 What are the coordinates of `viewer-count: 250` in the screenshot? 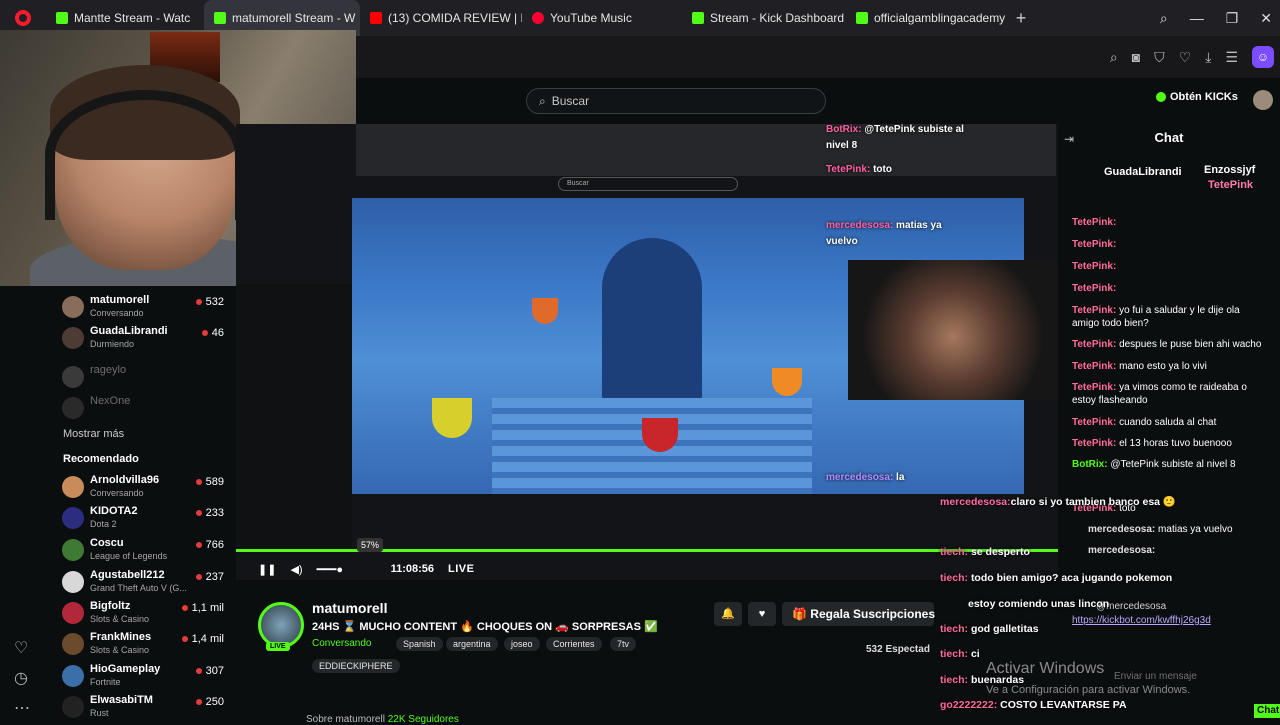 It's located at (210, 702).